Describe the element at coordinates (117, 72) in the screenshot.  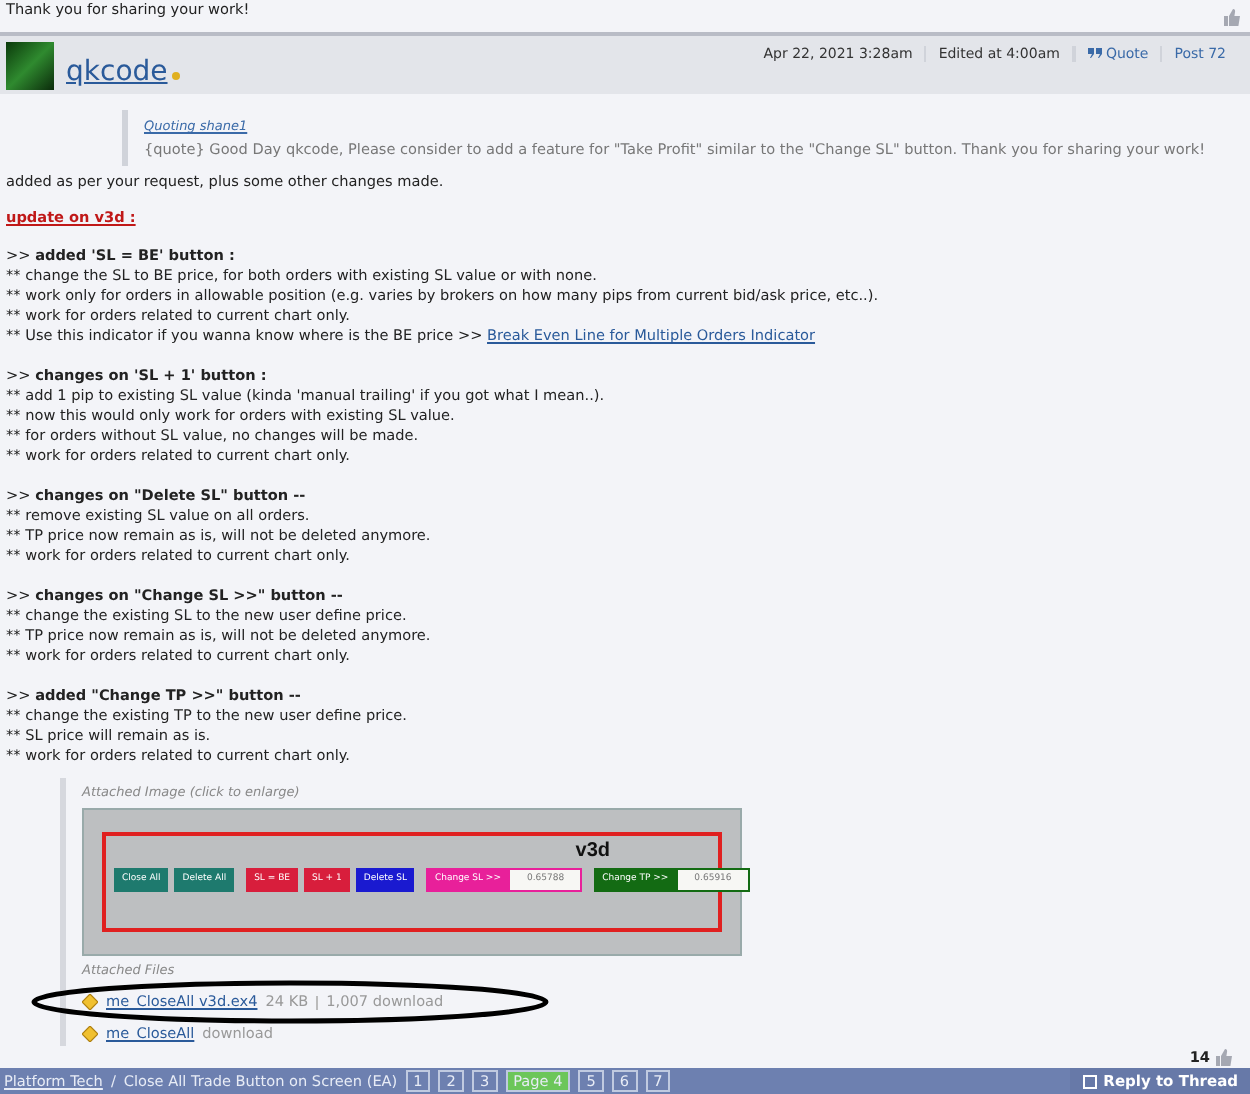
I see `author-link: qkcode` at that location.